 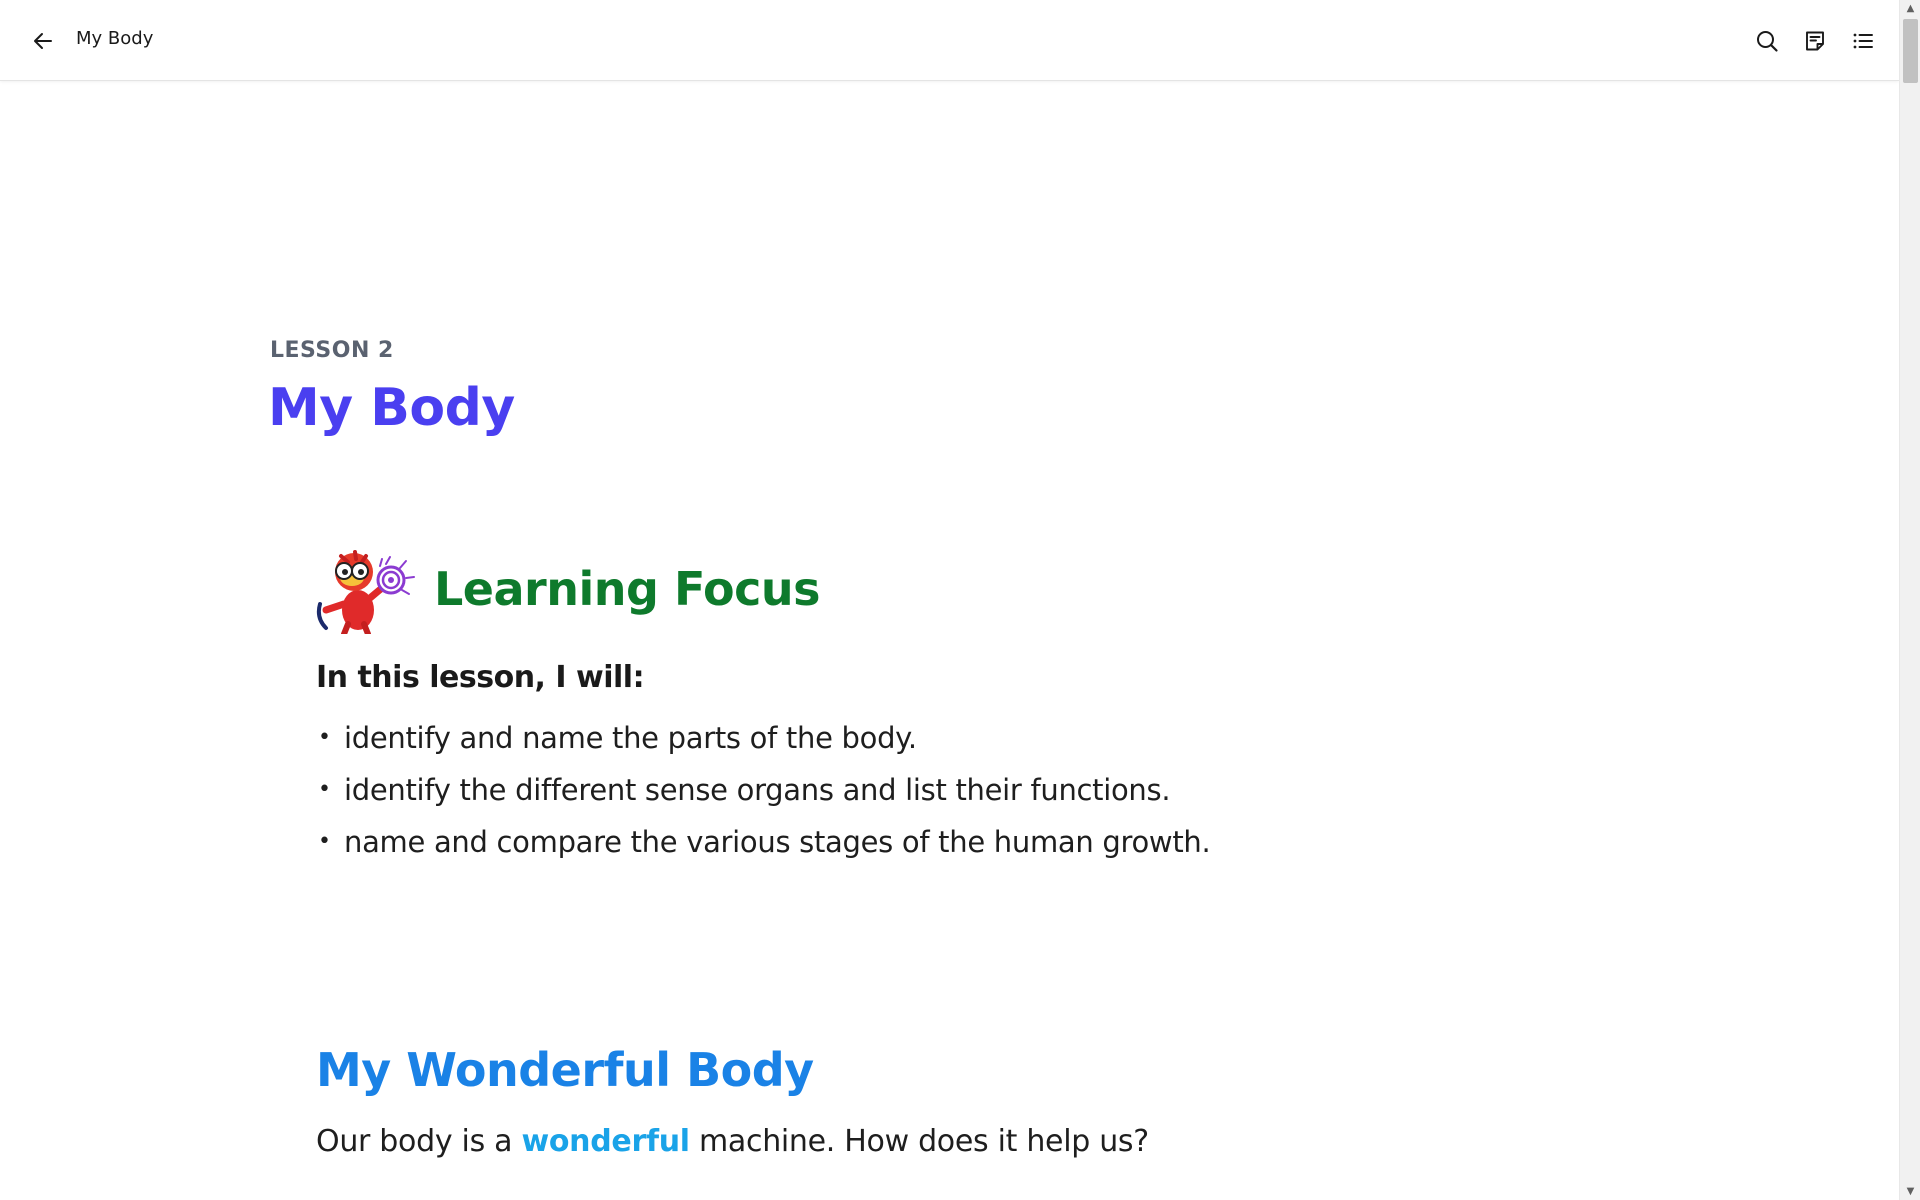 What do you see at coordinates (419, 1141) in the screenshot?
I see `paragraph-text: Our body is a` at bounding box center [419, 1141].